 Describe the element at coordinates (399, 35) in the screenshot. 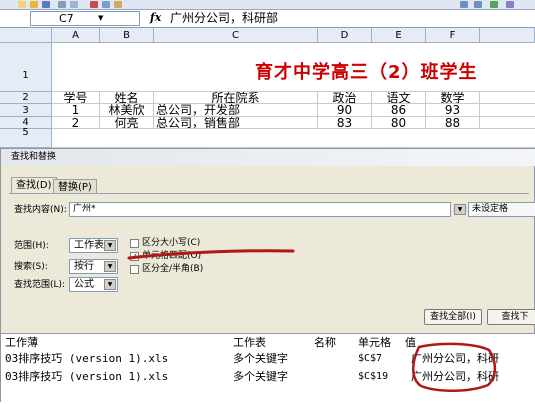

I see `col-header-e: E` at that location.